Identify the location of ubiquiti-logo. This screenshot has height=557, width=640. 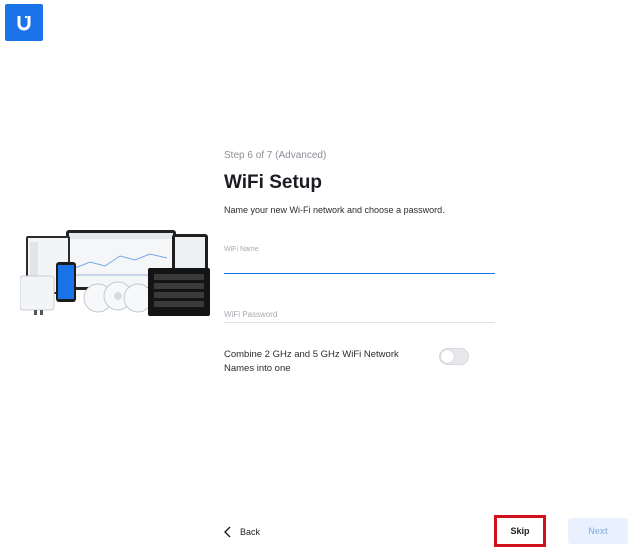
(24, 22).